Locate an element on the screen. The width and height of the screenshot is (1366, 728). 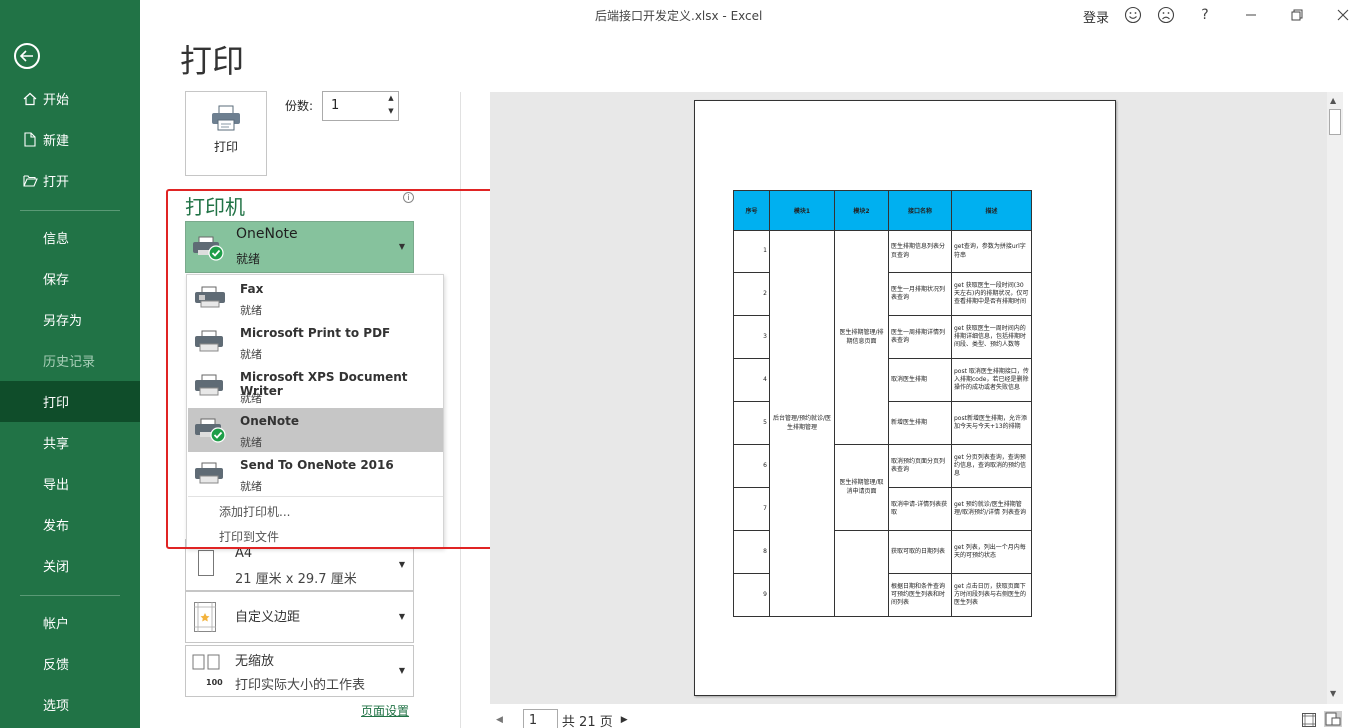
module2-cell is located at coordinates (861, 573).